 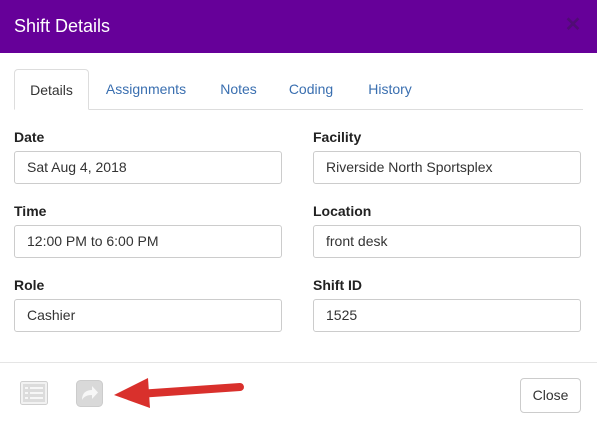 What do you see at coordinates (447, 167) in the screenshot?
I see `facility-field: Riverside North Sportsplex` at bounding box center [447, 167].